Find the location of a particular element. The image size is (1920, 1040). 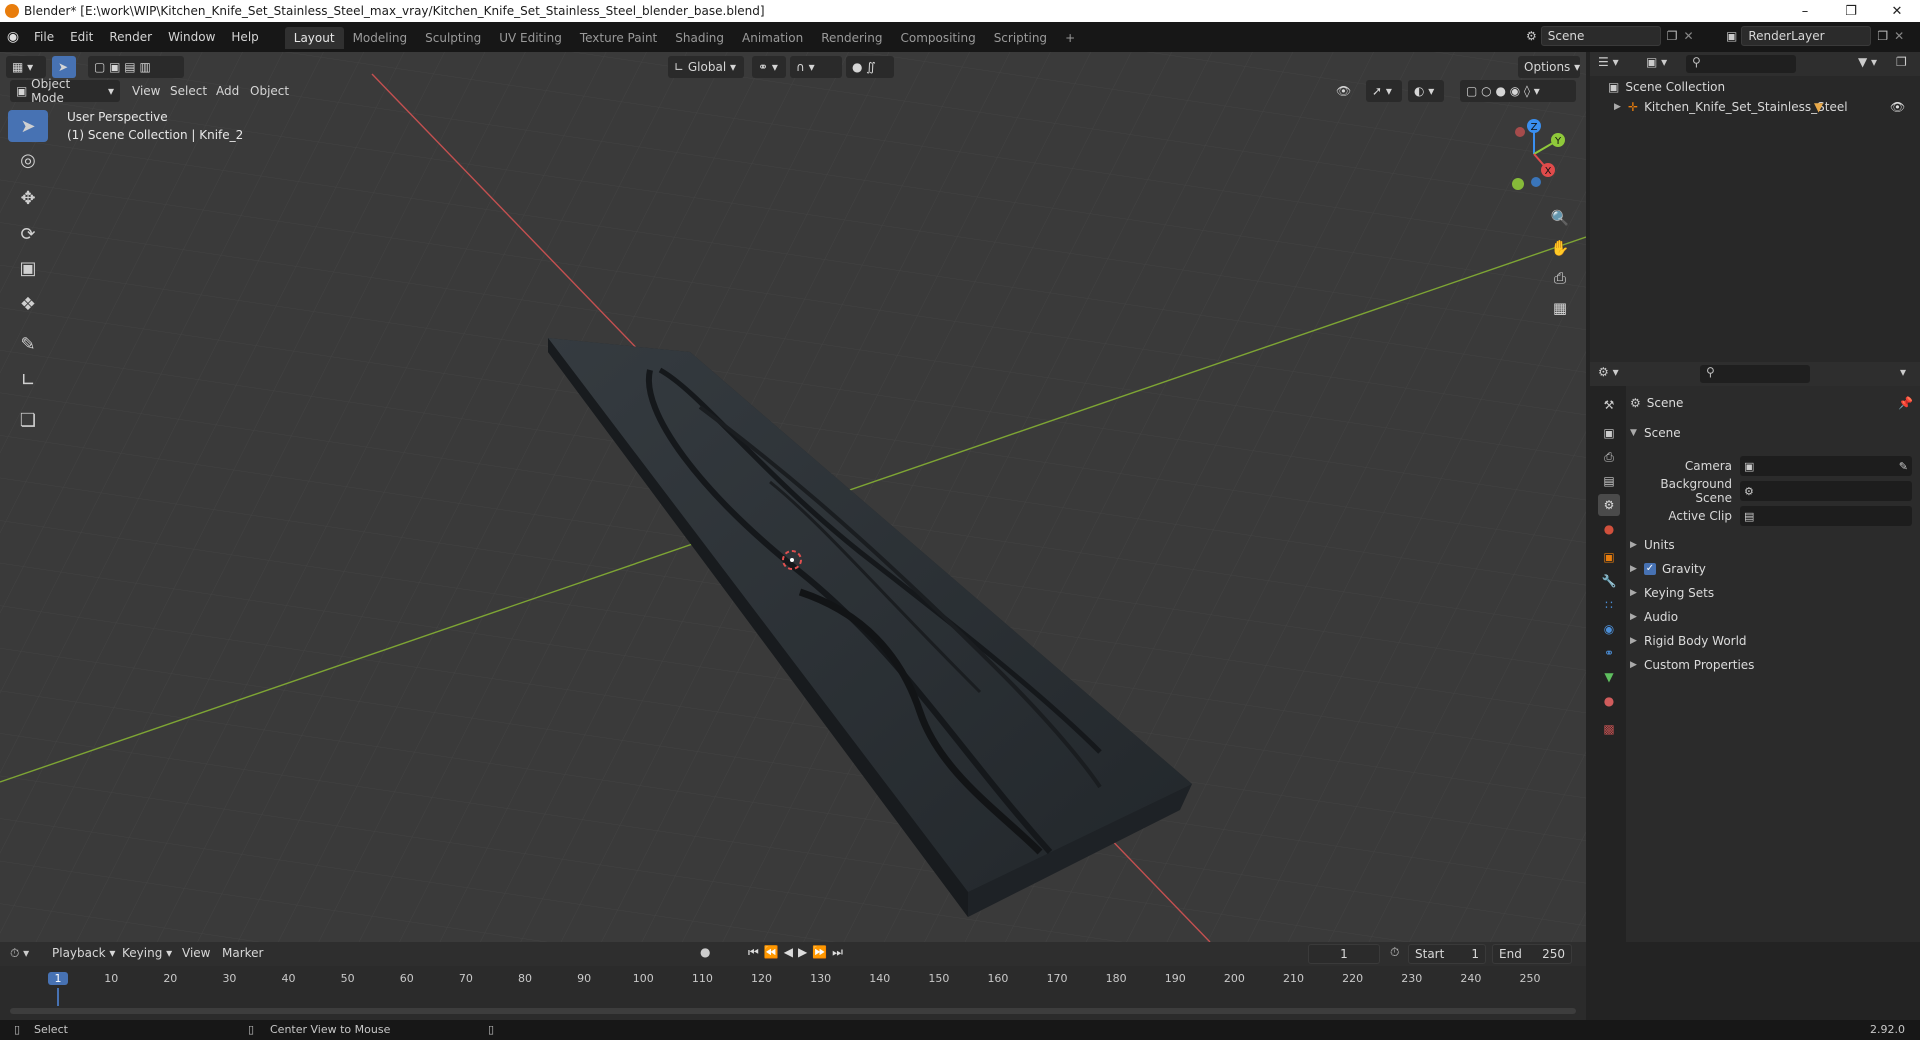

playhead-line is located at coordinates (58, 997).